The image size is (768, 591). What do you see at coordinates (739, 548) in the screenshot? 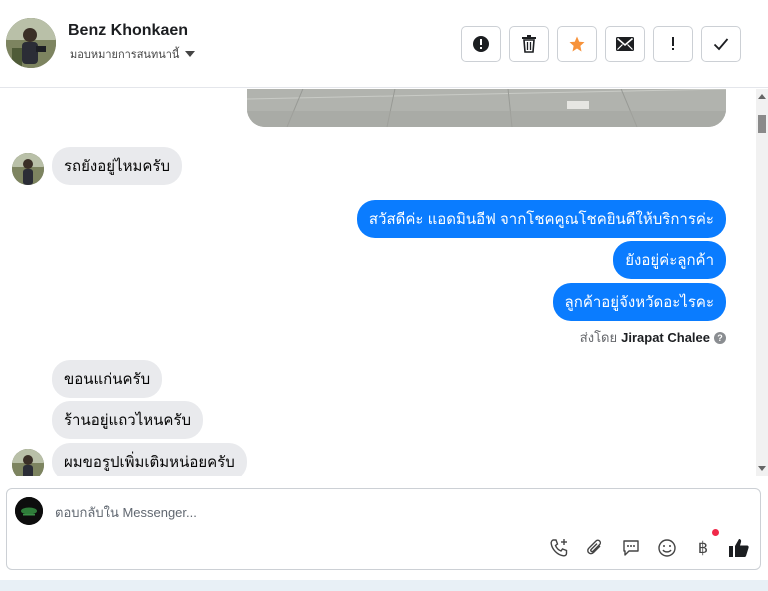
I see `thumbs-up-icon` at bounding box center [739, 548].